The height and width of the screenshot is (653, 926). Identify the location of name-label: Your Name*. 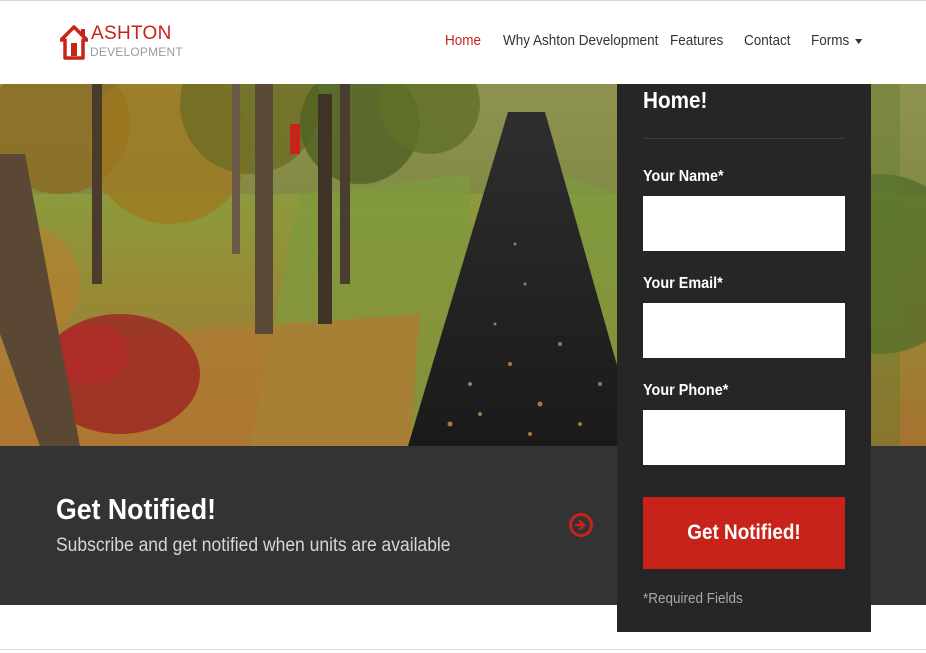
(683, 176).